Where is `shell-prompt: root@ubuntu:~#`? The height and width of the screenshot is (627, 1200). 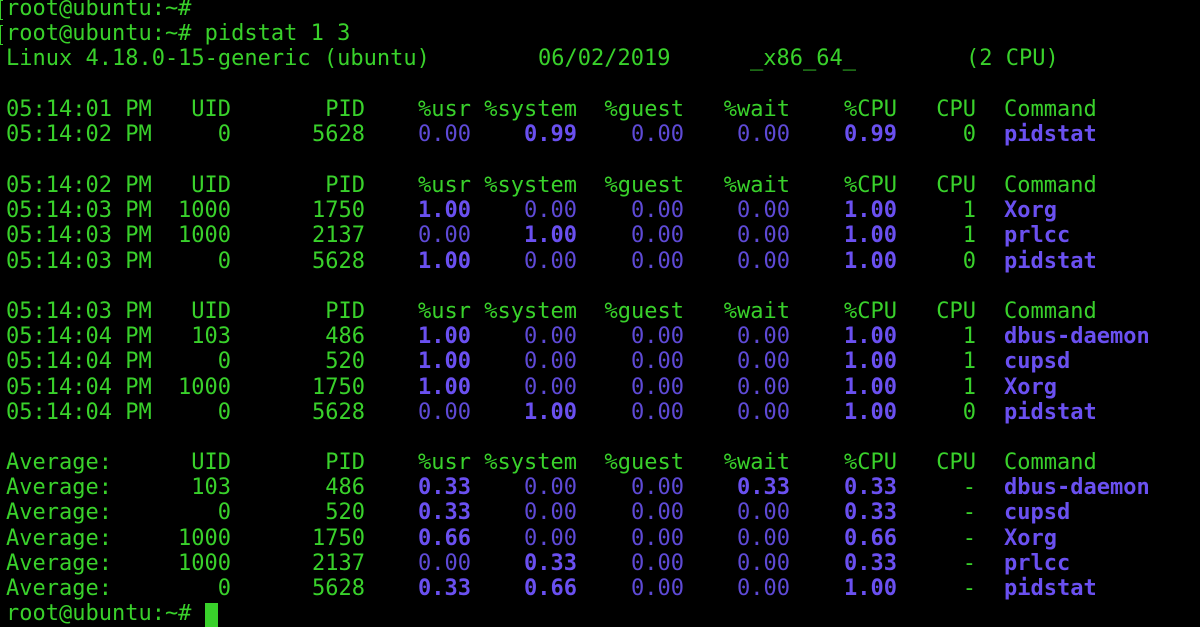 shell-prompt: root@ubuntu:~# is located at coordinates (99, 10).